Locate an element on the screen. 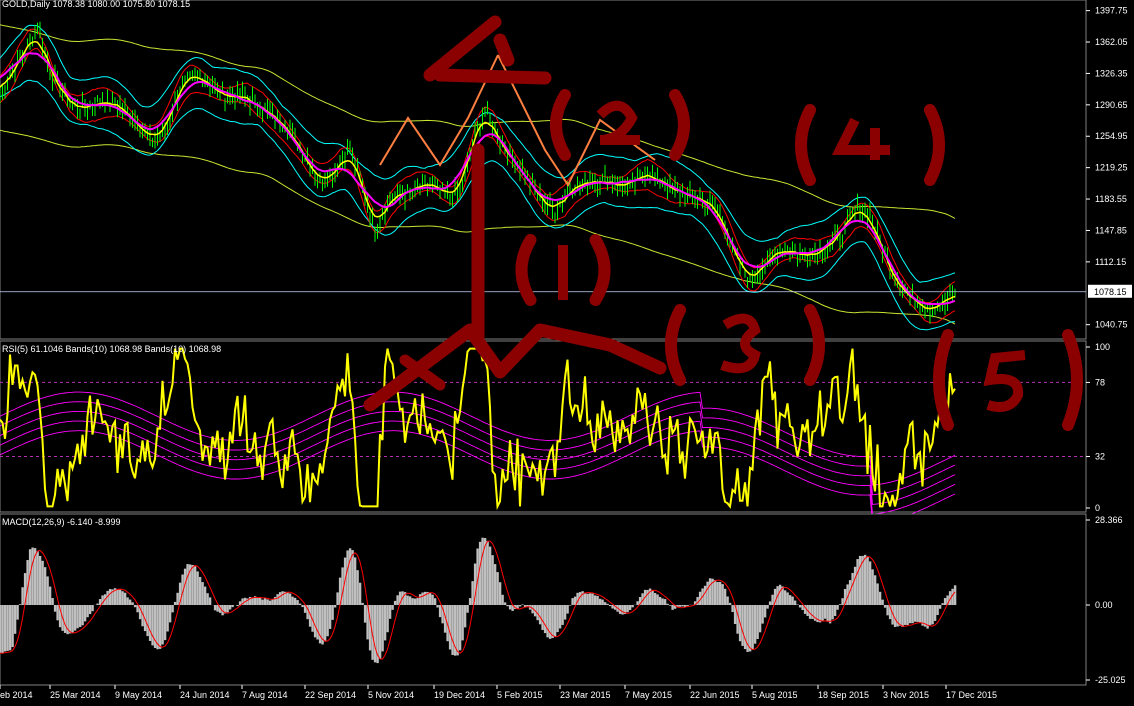  date-tick-label: 19 Dec 2014 is located at coordinates (459, 695).